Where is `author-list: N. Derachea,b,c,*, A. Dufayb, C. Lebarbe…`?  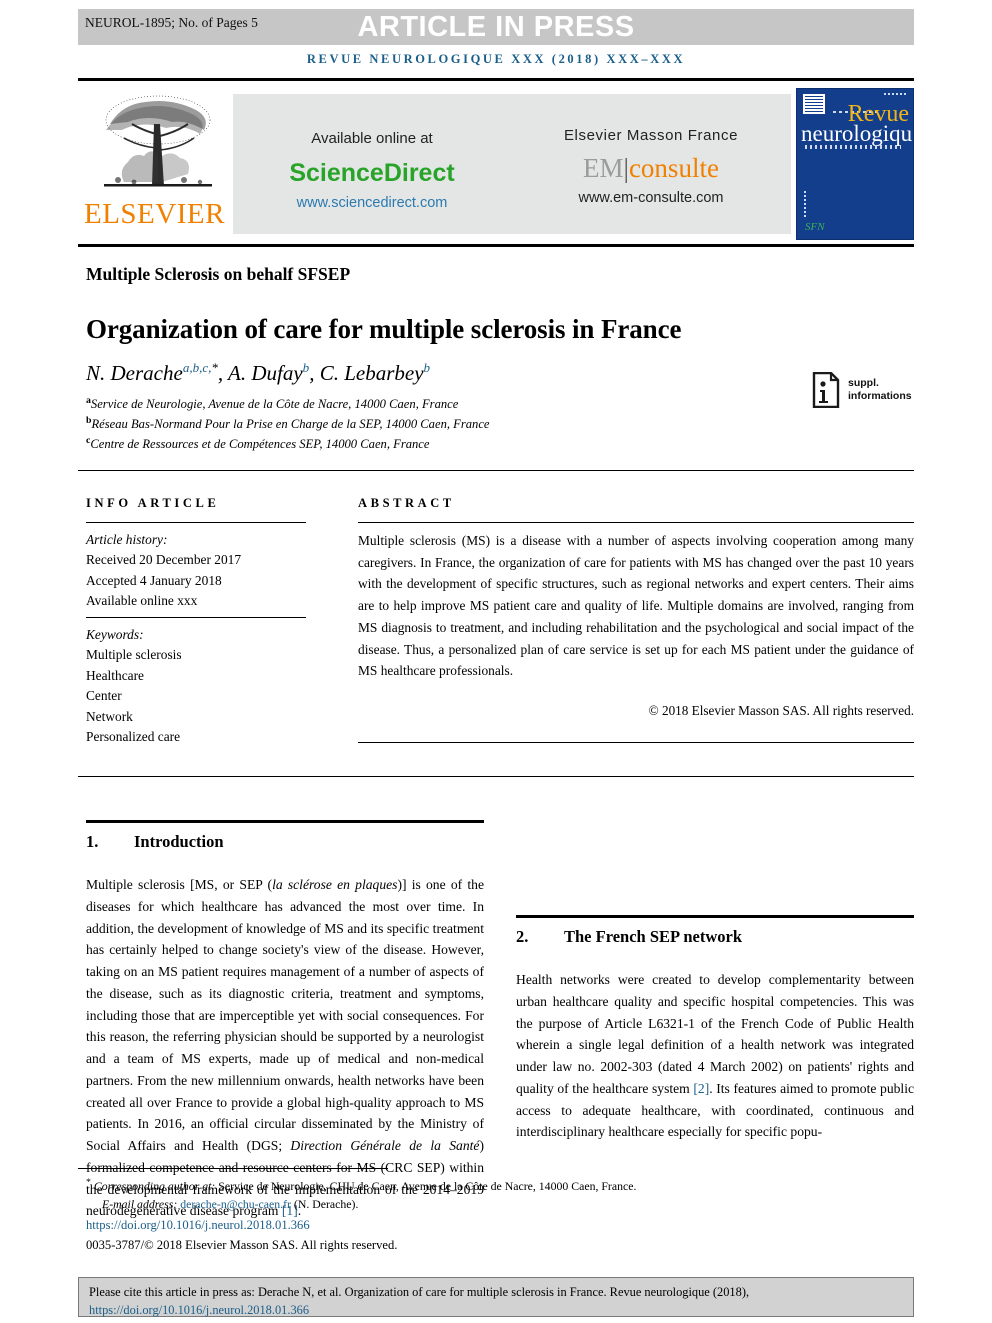
author-list: N. Derachea,b,c,*, A. Dufayb, C. Lebarbe… is located at coordinates (436, 373).